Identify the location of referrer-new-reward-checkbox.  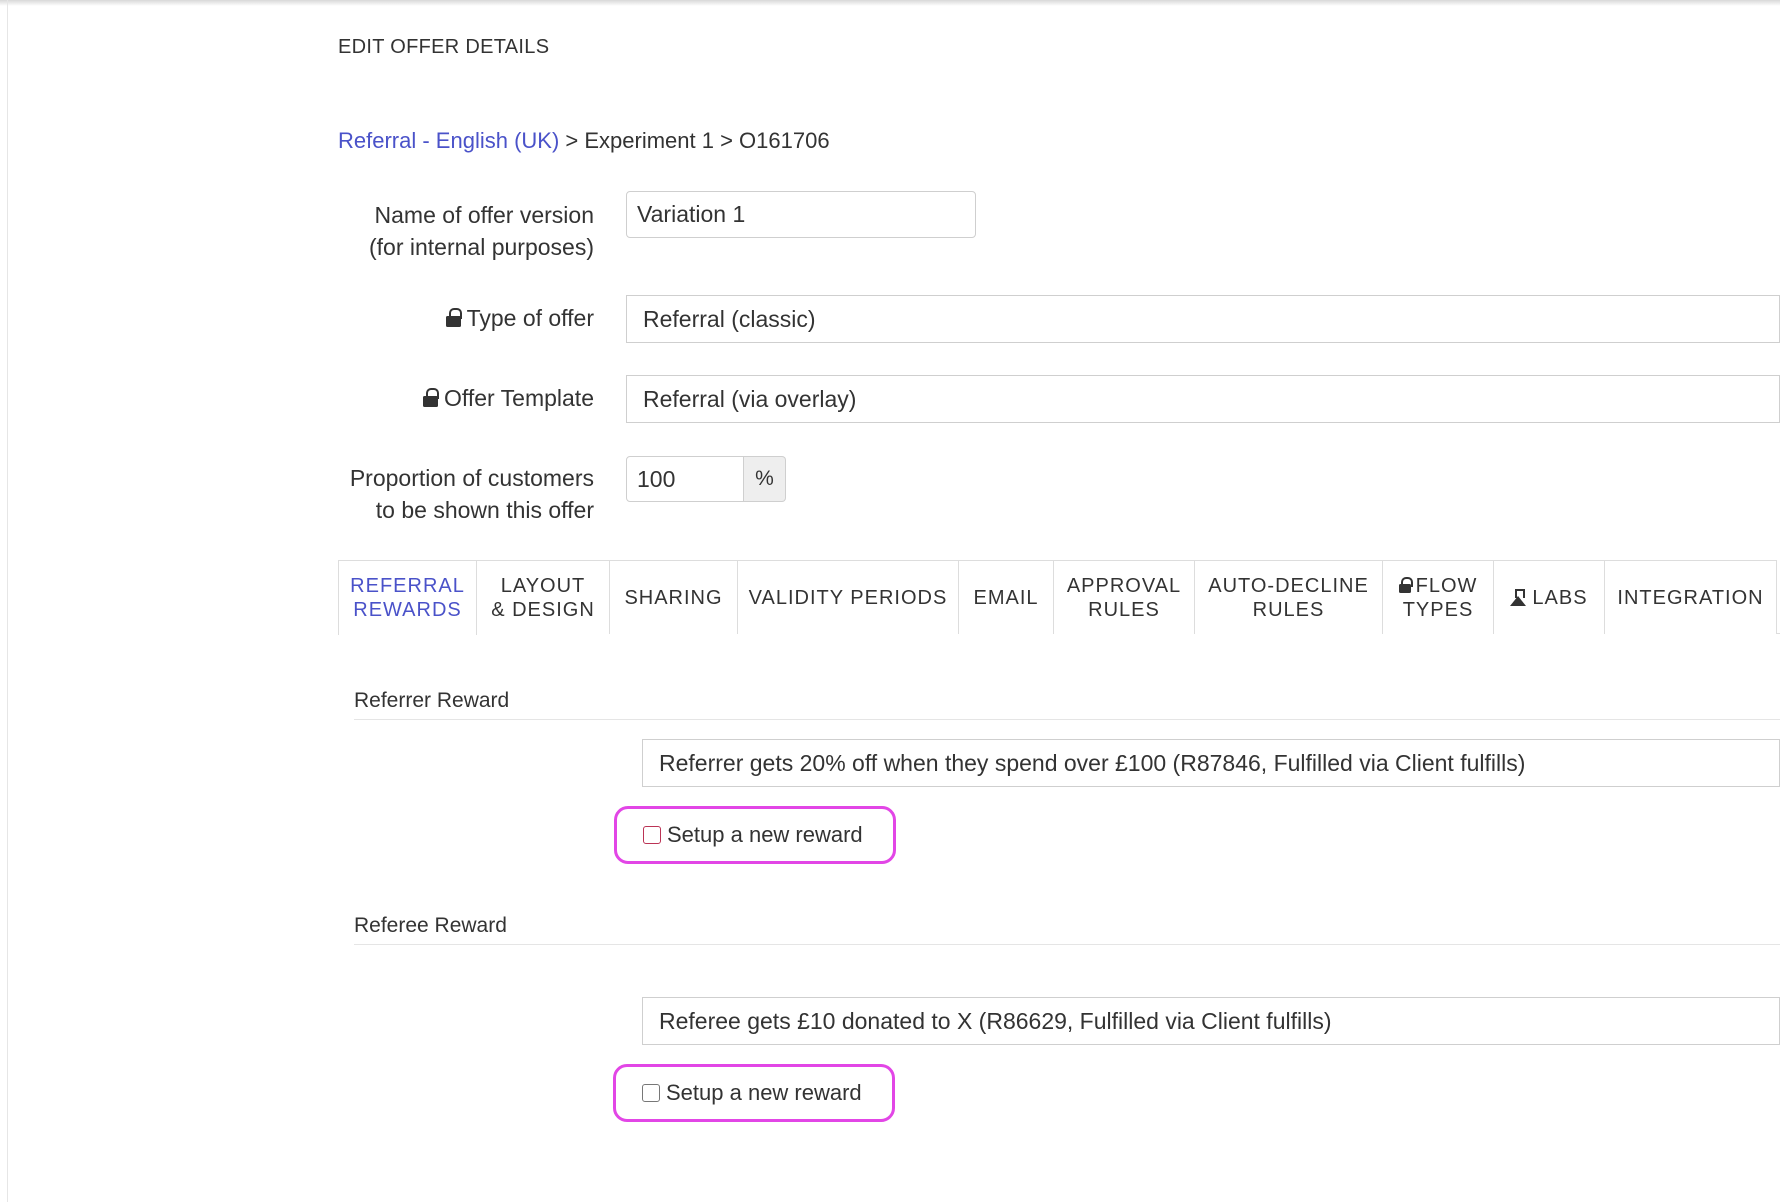
(652, 835).